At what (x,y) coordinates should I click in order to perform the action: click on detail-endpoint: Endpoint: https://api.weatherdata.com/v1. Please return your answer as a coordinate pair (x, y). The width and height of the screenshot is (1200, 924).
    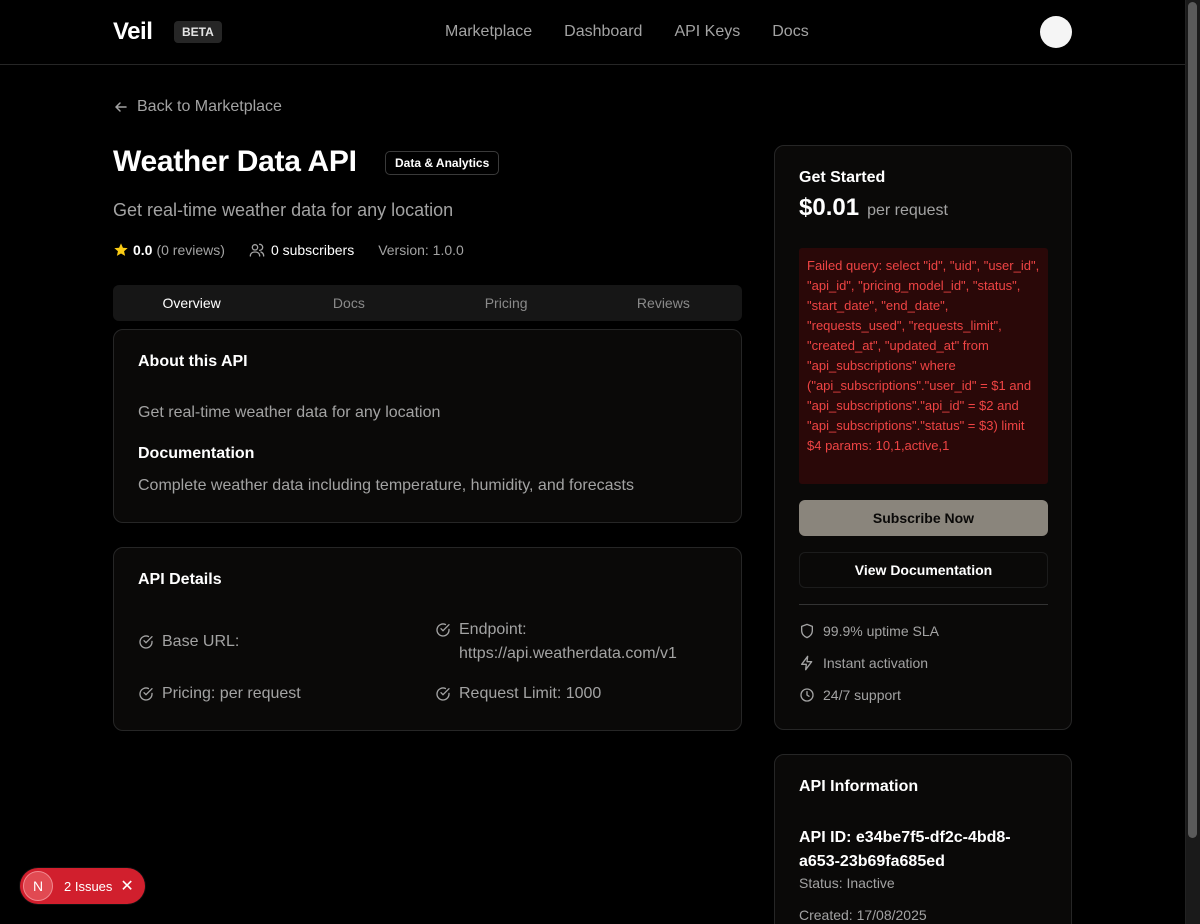
    Looking at the image, I should click on (556, 642).